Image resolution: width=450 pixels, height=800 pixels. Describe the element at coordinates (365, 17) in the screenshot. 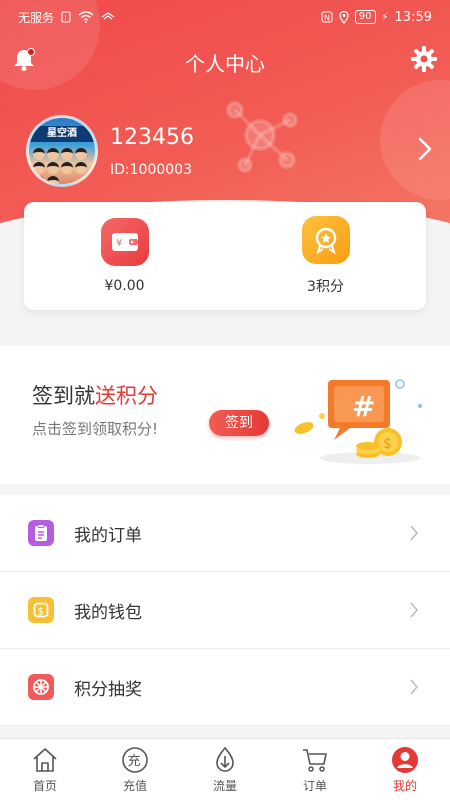

I see `battery-level: 90` at that location.